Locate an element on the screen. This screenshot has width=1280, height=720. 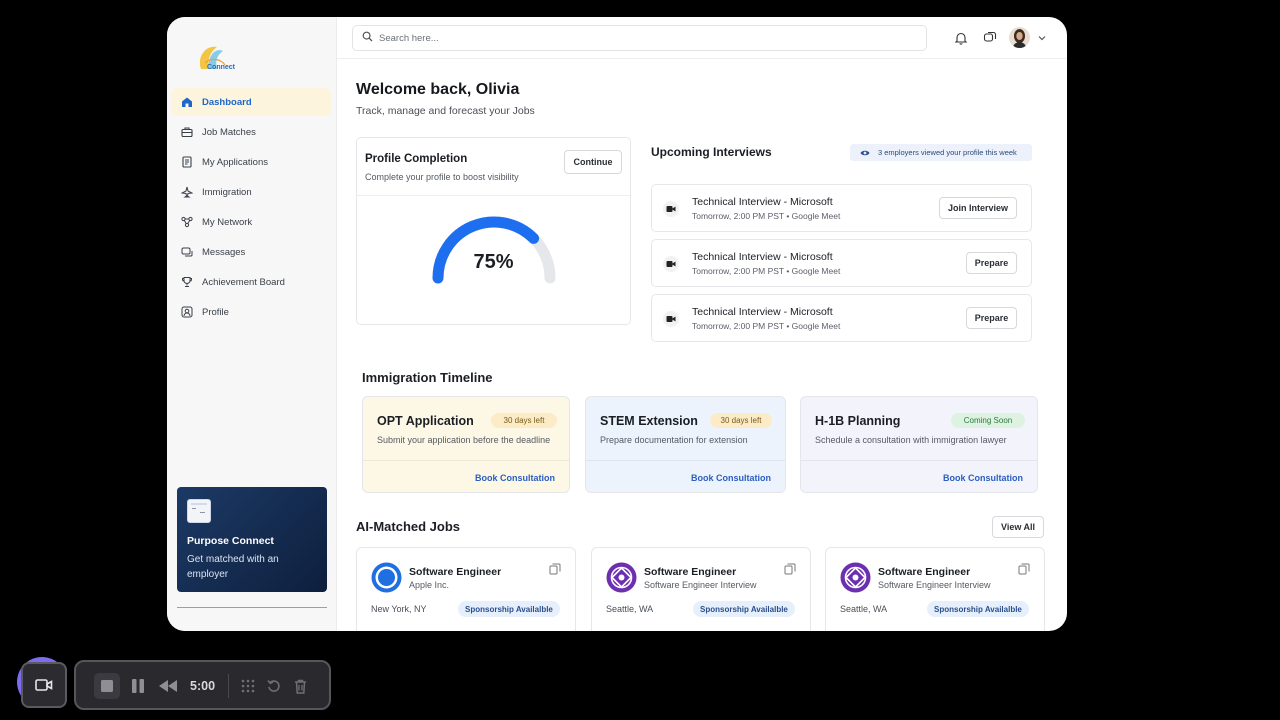
plane-icon is located at coordinates (187, 192).